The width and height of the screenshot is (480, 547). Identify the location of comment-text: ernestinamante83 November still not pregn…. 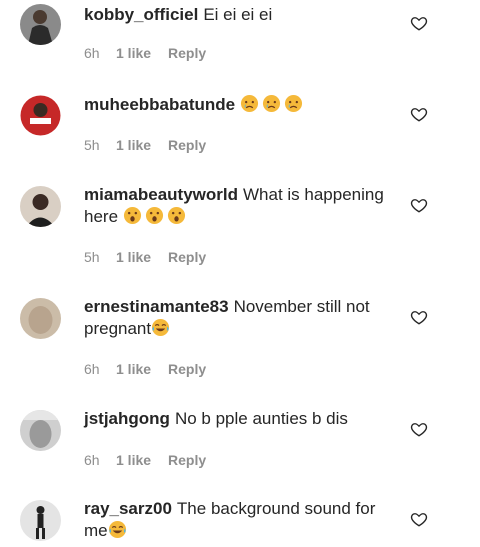
(243, 318).